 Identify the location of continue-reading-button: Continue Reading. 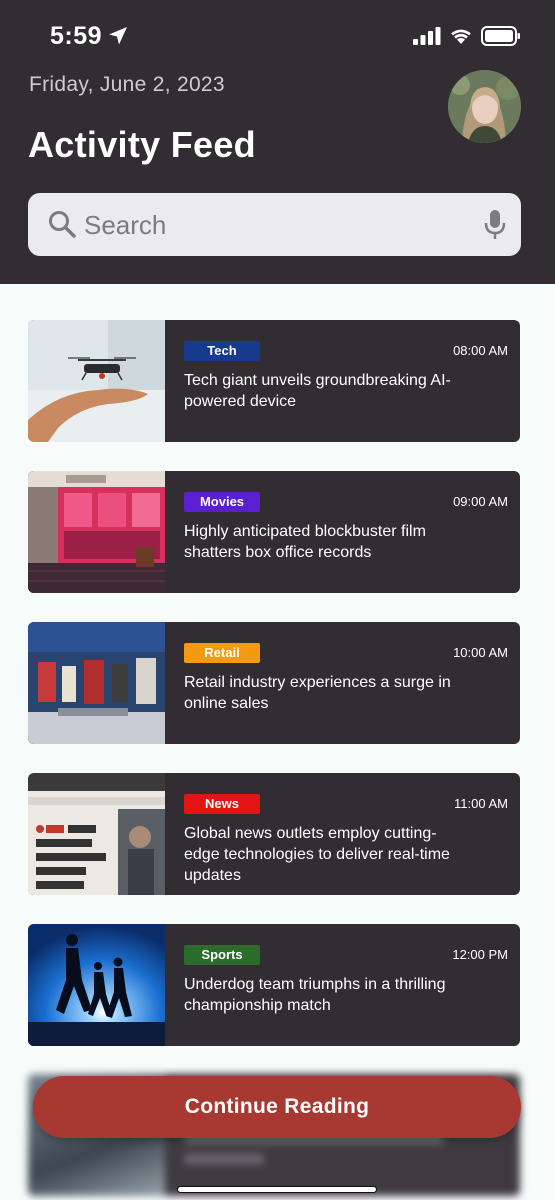
(277, 1107).